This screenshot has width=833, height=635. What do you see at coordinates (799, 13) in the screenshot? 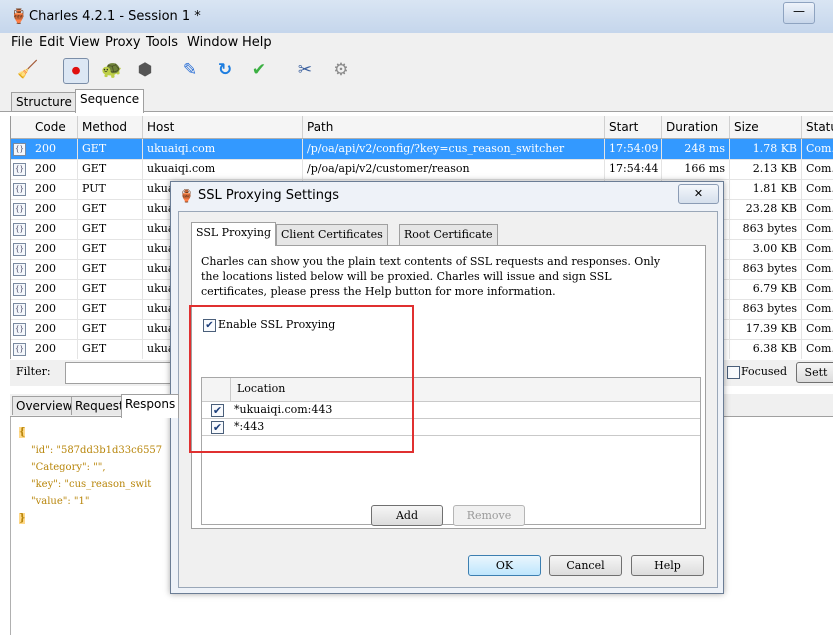
I see `minimize-button: —` at bounding box center [799, 13].